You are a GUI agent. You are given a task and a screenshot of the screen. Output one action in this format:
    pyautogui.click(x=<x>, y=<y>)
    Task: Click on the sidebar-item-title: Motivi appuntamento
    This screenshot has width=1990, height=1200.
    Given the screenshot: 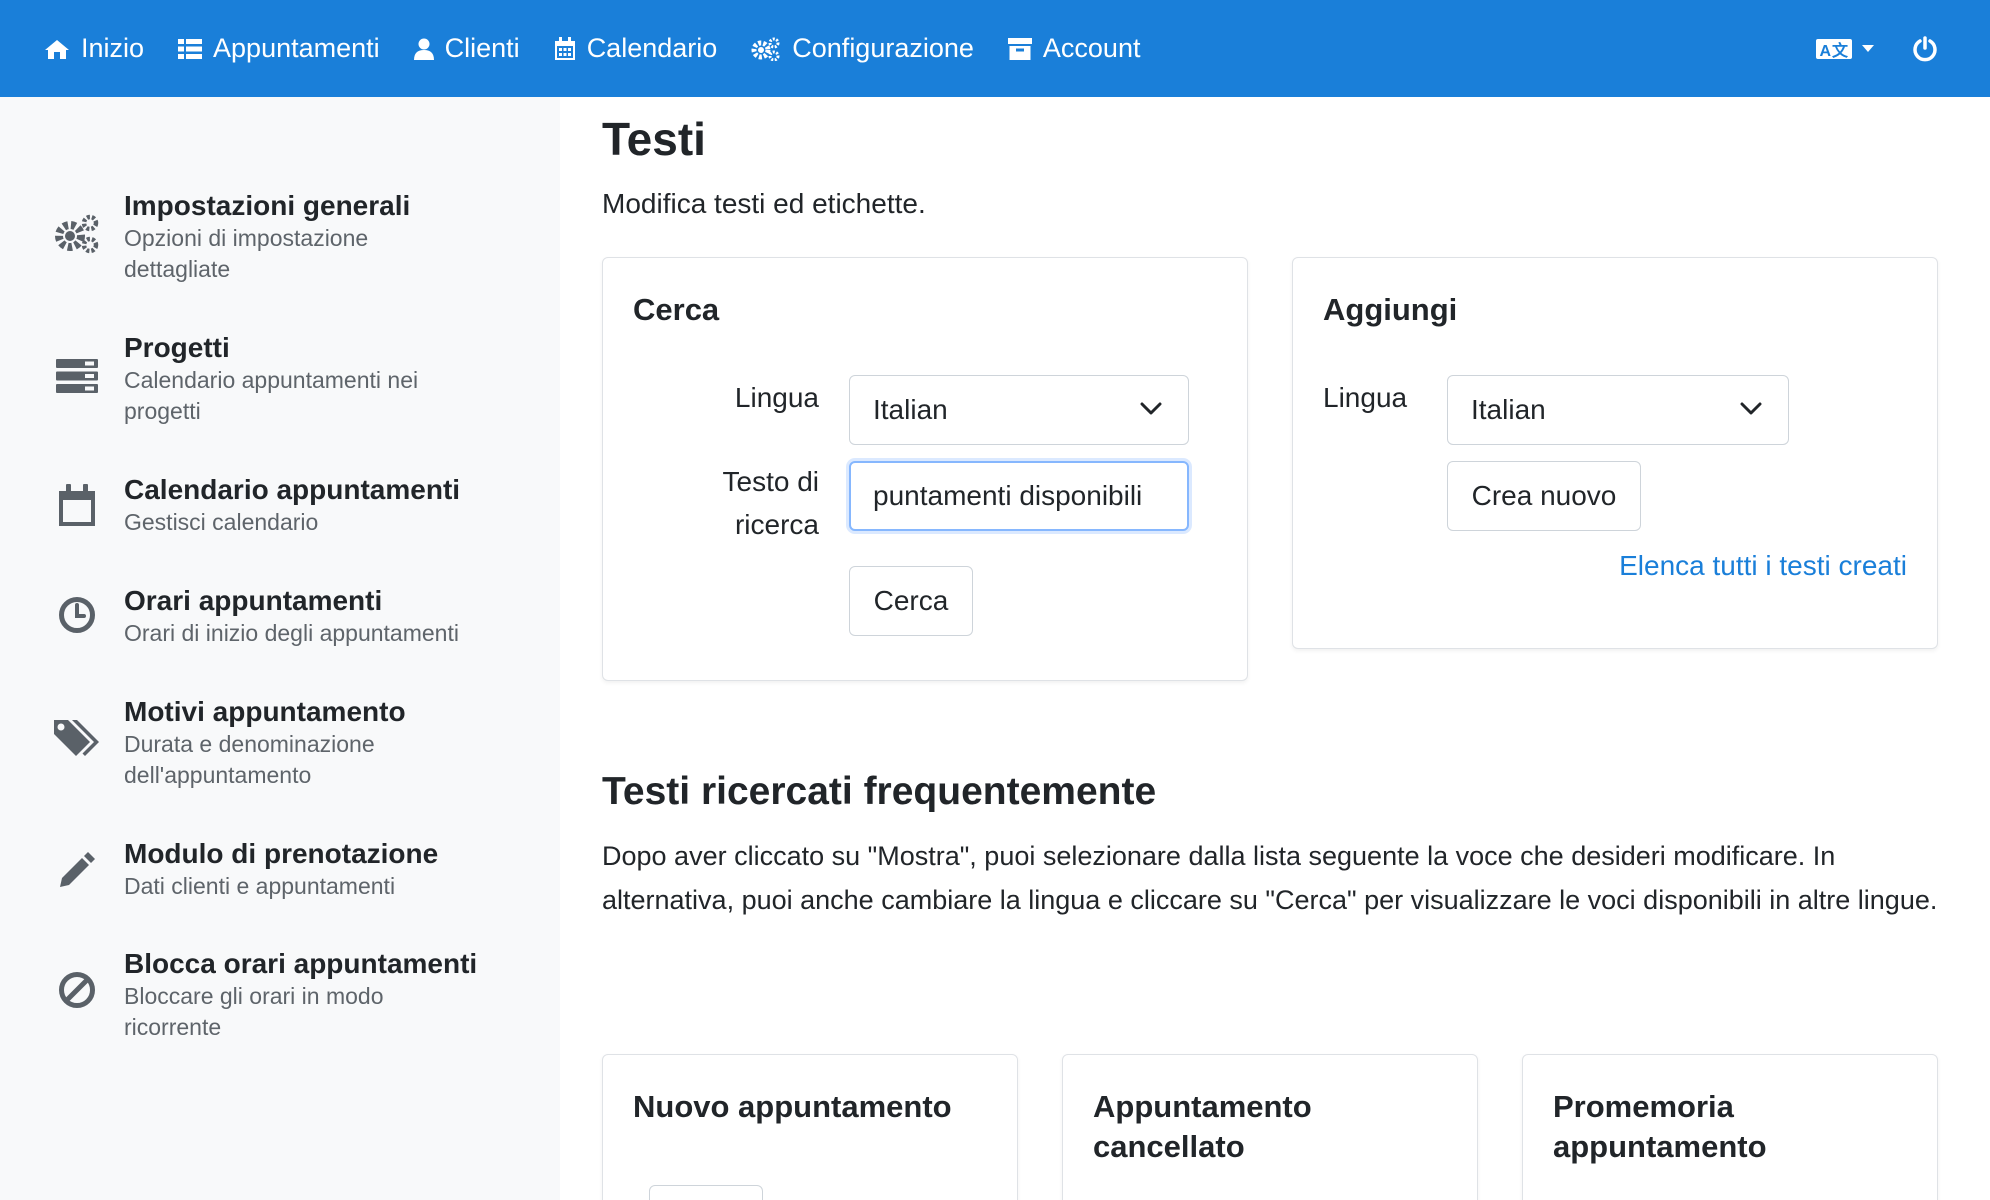 What is the action you would take?
    pyautogui.click(x=265, y=711)
    